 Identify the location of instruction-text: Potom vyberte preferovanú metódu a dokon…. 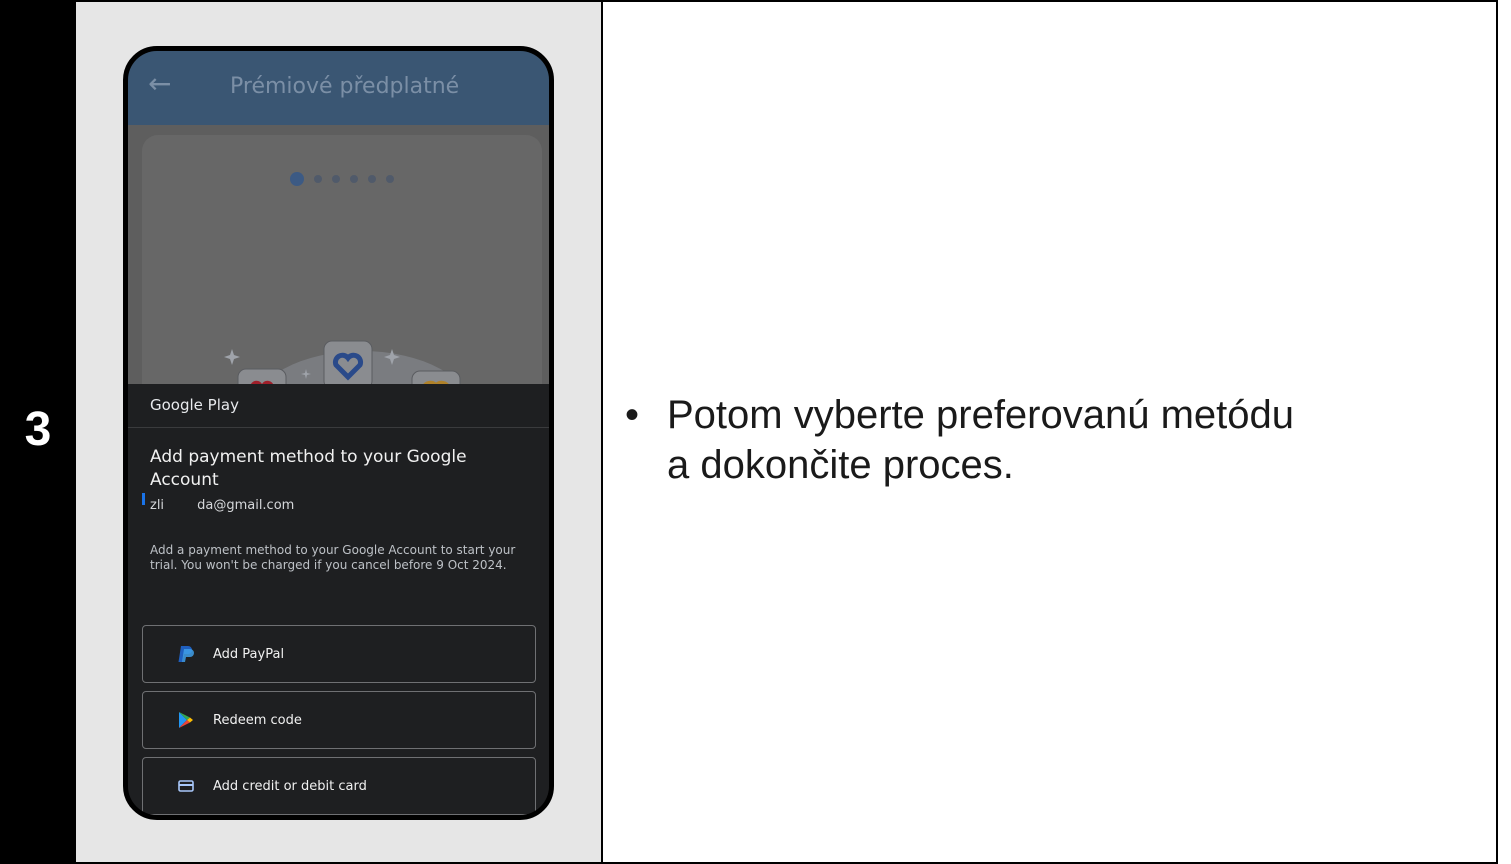
(1052, 440).